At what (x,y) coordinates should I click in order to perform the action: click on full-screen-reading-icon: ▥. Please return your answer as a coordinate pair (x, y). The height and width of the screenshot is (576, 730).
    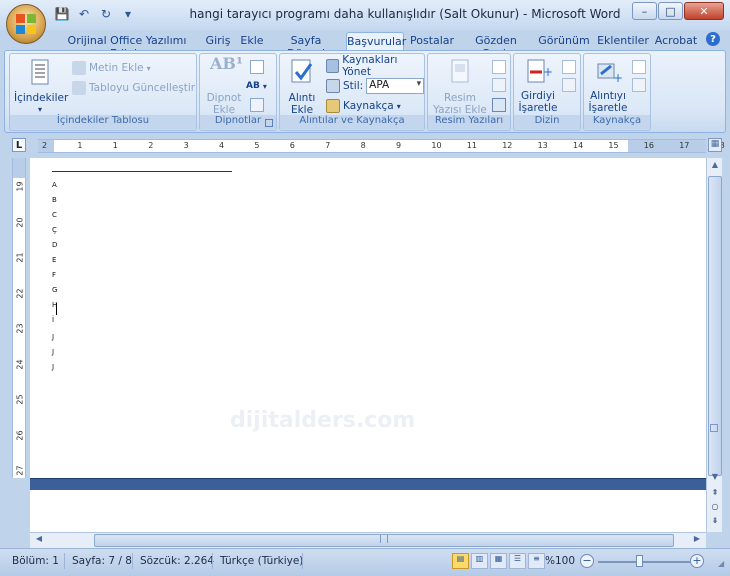
    Looking at the image, I should click on (479, 561).